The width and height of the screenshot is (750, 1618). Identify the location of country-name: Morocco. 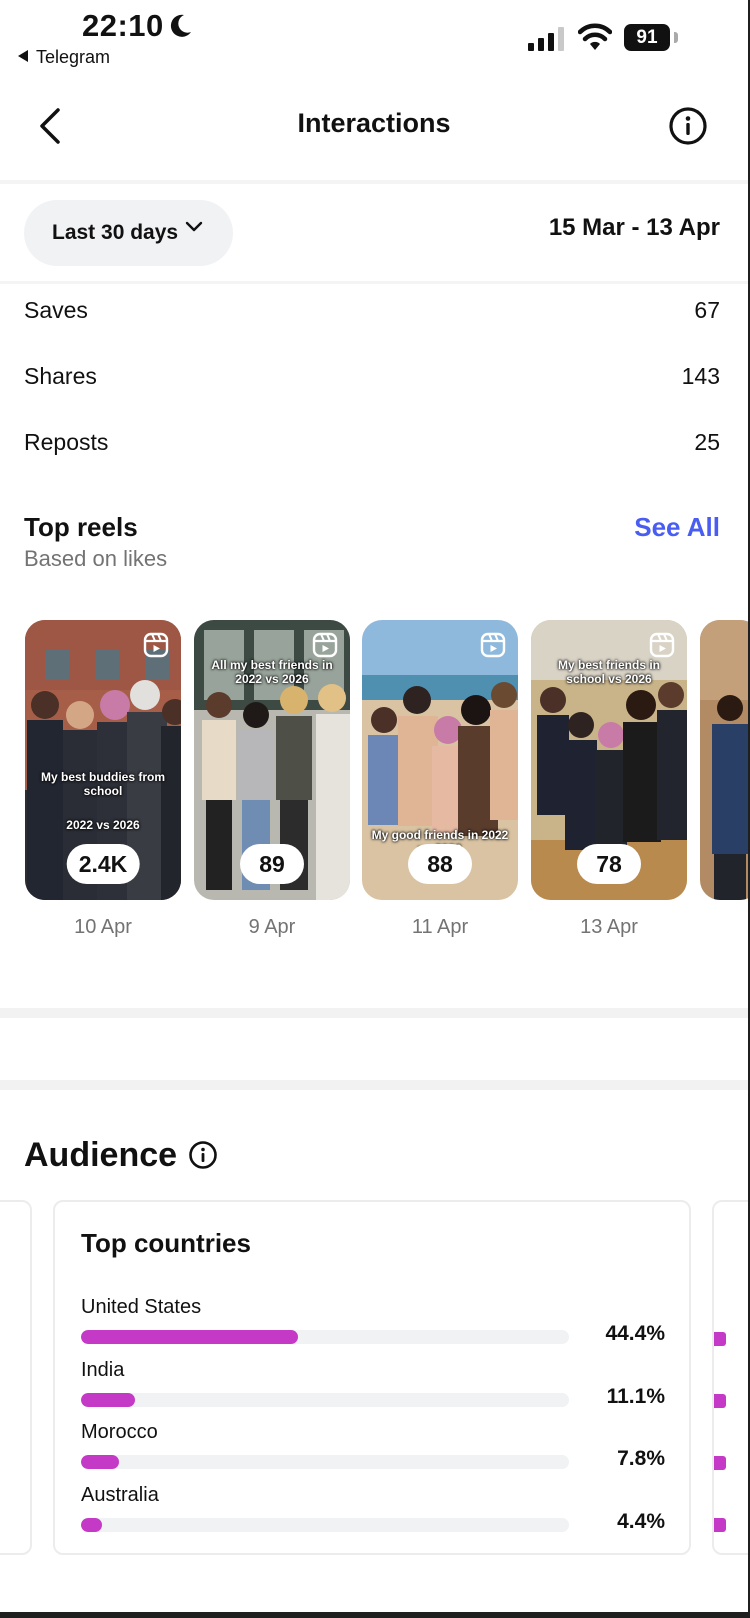
(119, 1432).